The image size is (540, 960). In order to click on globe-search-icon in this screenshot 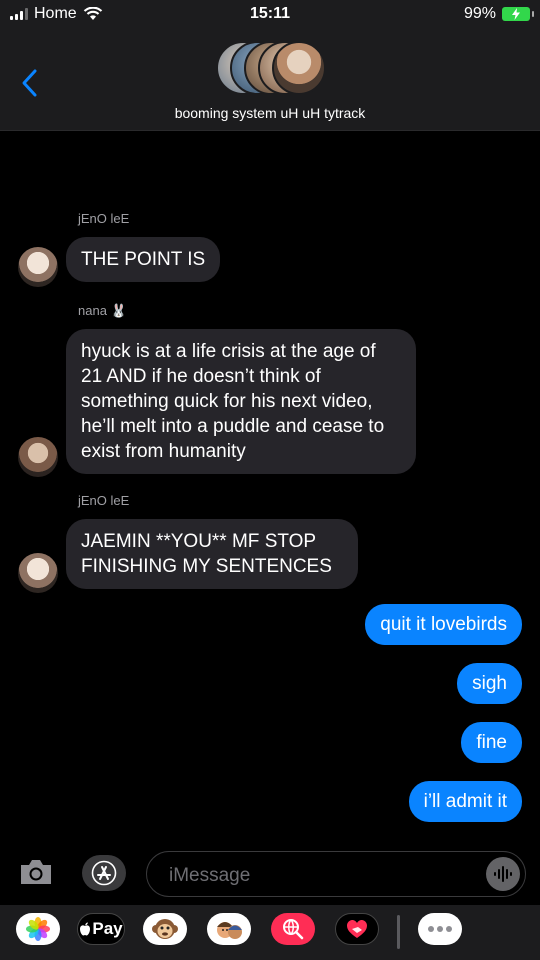, I will do `click(293, 929)`.